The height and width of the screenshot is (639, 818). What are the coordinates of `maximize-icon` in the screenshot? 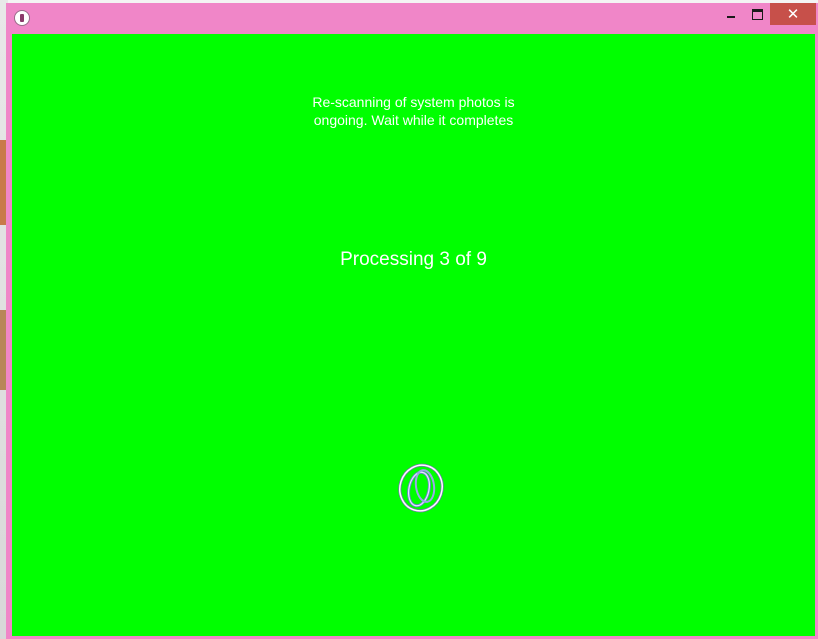 It's located at (757, 14).